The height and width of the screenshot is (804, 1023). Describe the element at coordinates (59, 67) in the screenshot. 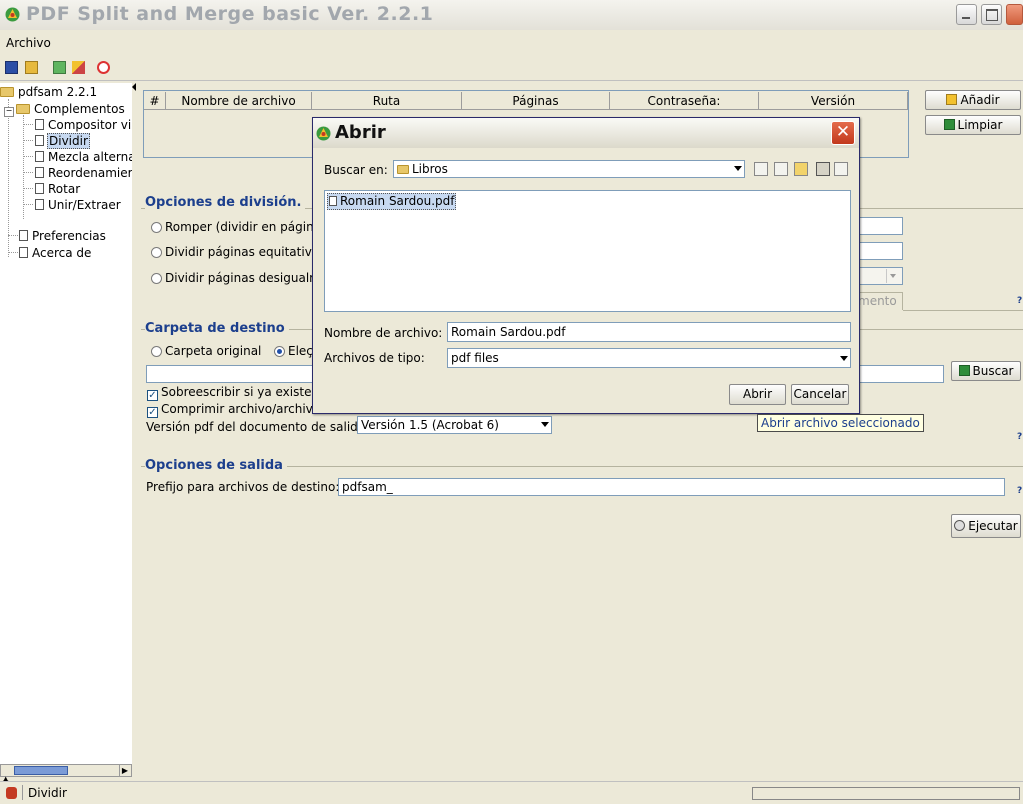

I see `environment-icon` at that location.